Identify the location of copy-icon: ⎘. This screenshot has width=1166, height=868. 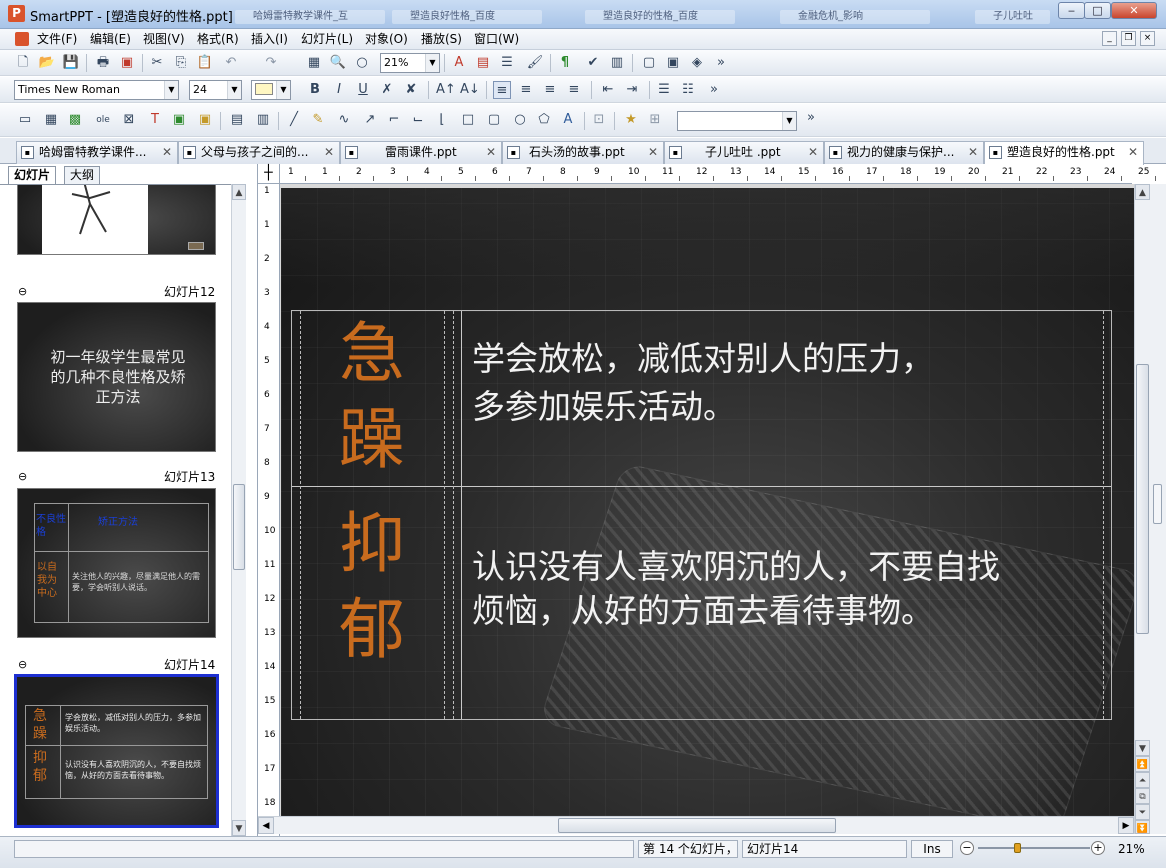
(181, 63).